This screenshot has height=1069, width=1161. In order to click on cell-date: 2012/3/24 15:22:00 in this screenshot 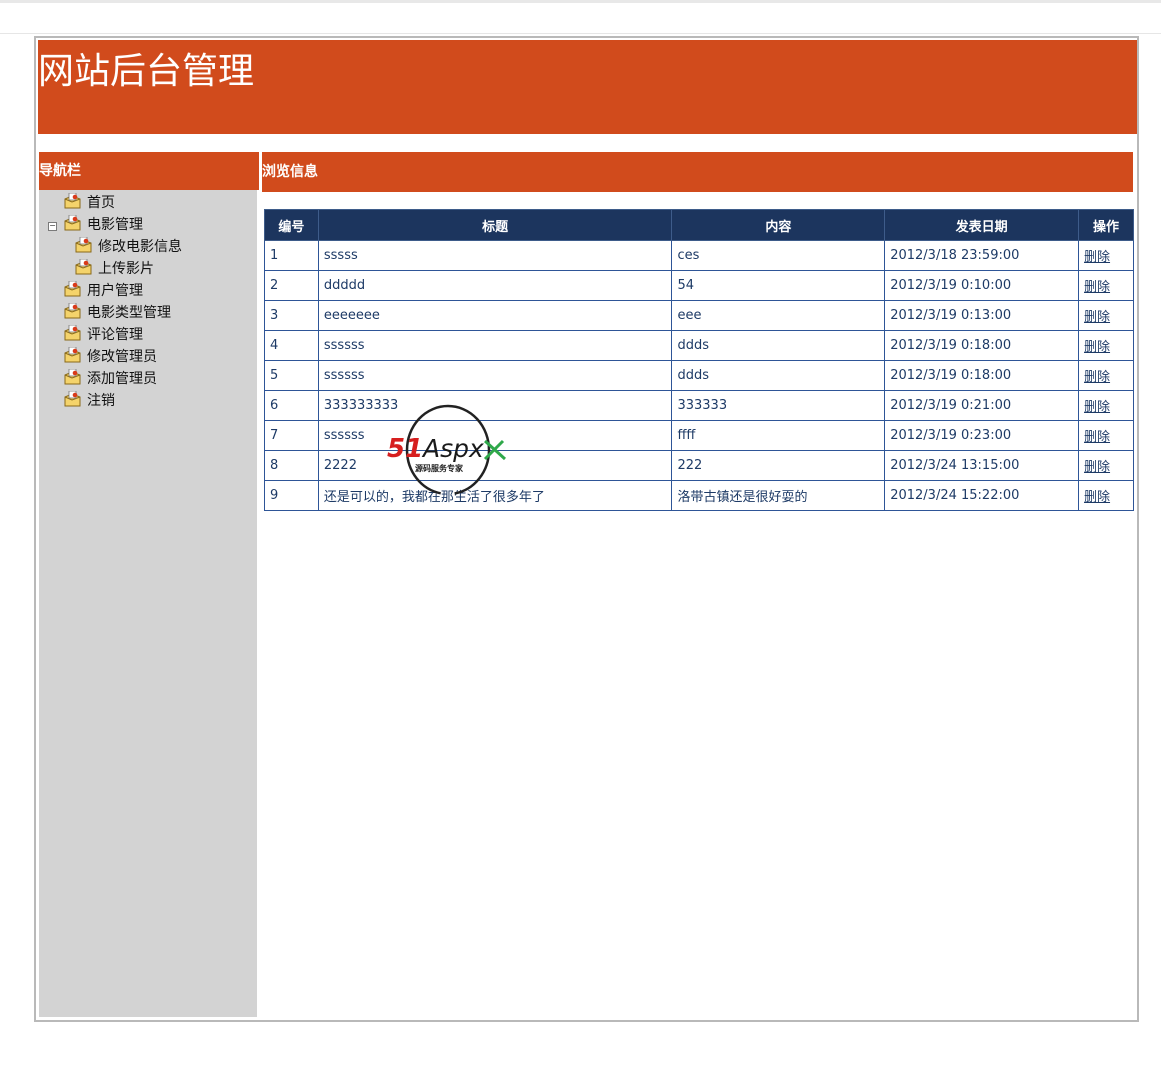, I will do `click(982, 495)`.